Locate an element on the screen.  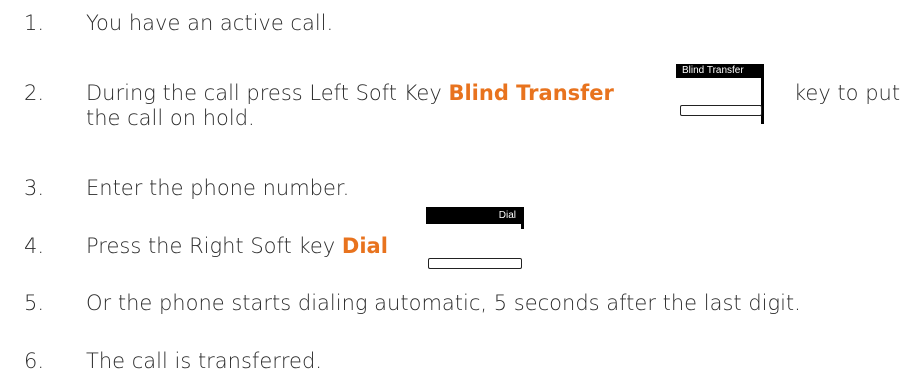
step-number: 6. is located at coordinates (34, 361).